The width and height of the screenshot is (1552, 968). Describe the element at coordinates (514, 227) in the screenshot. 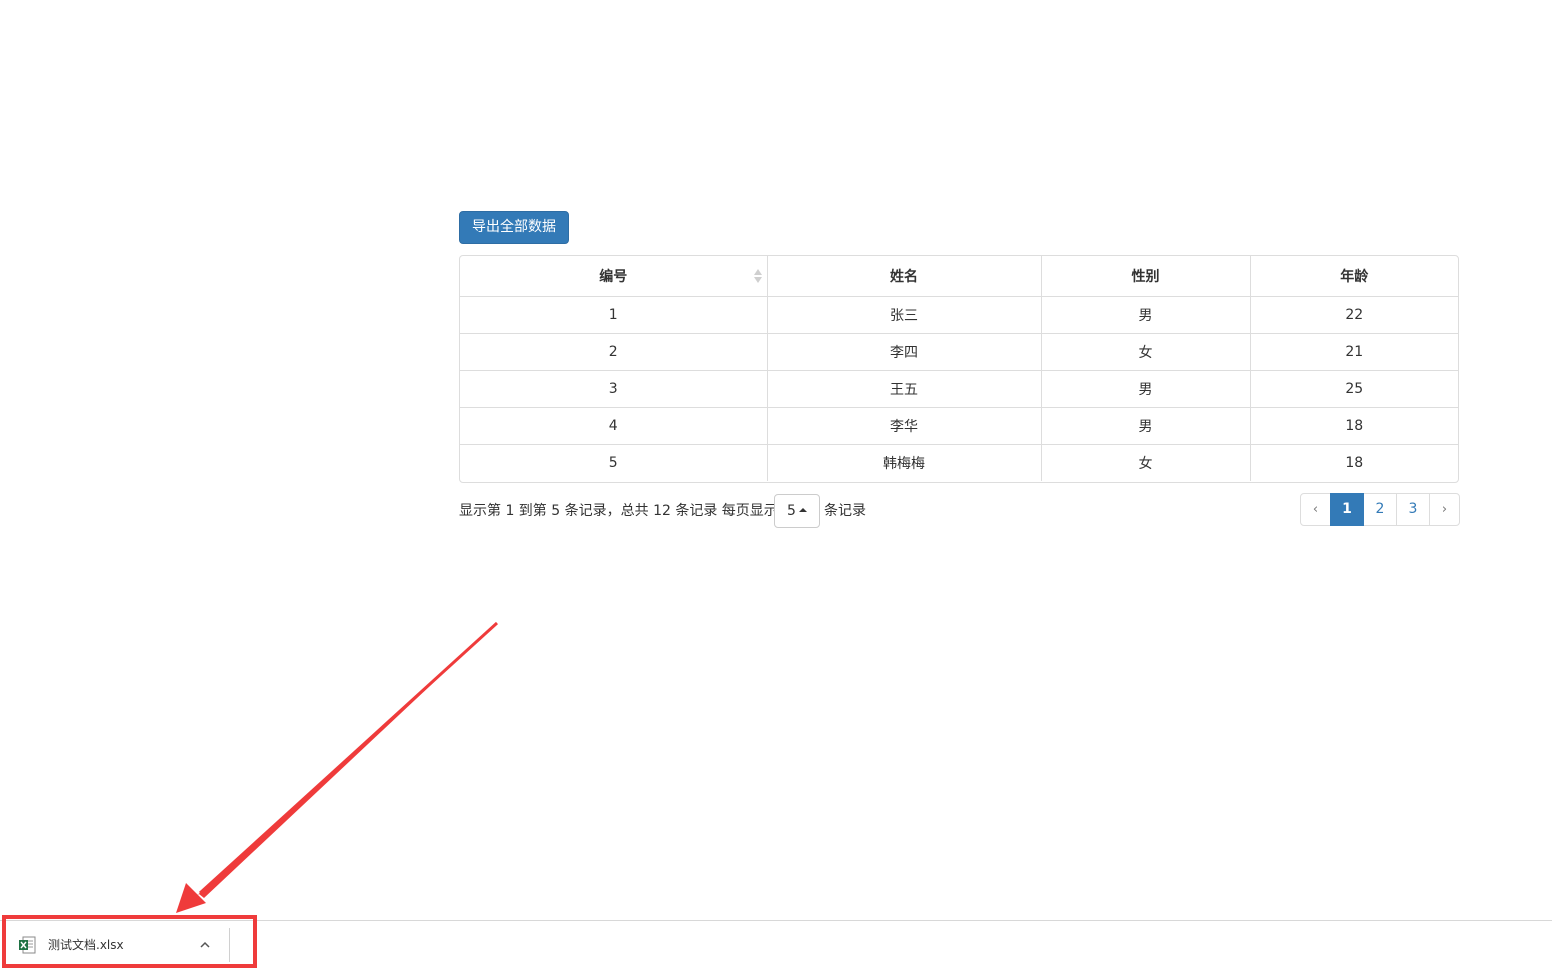

I see `export-all-button: 导出全部数据` at that location.